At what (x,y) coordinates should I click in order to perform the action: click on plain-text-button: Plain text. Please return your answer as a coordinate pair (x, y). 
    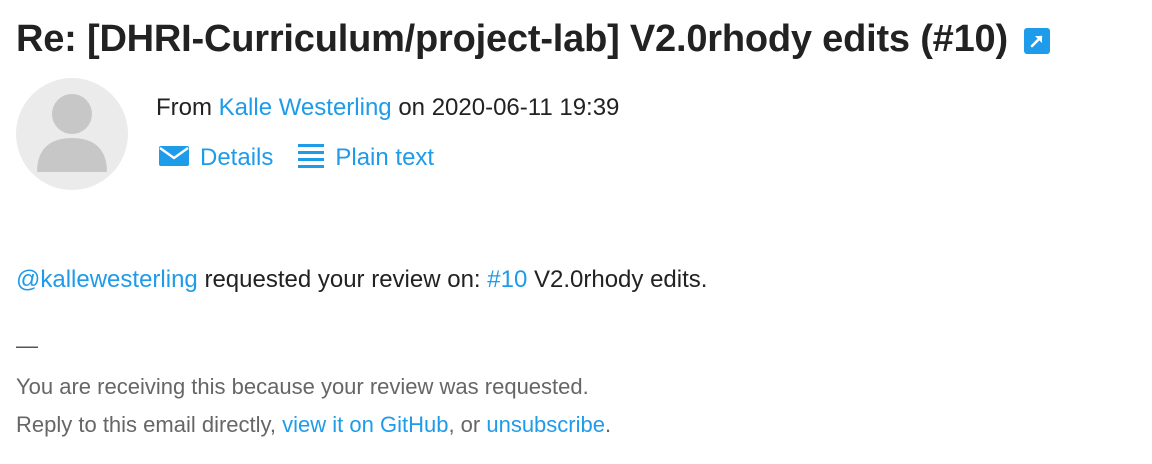
    Looking at the image, I should click on (365, 157).